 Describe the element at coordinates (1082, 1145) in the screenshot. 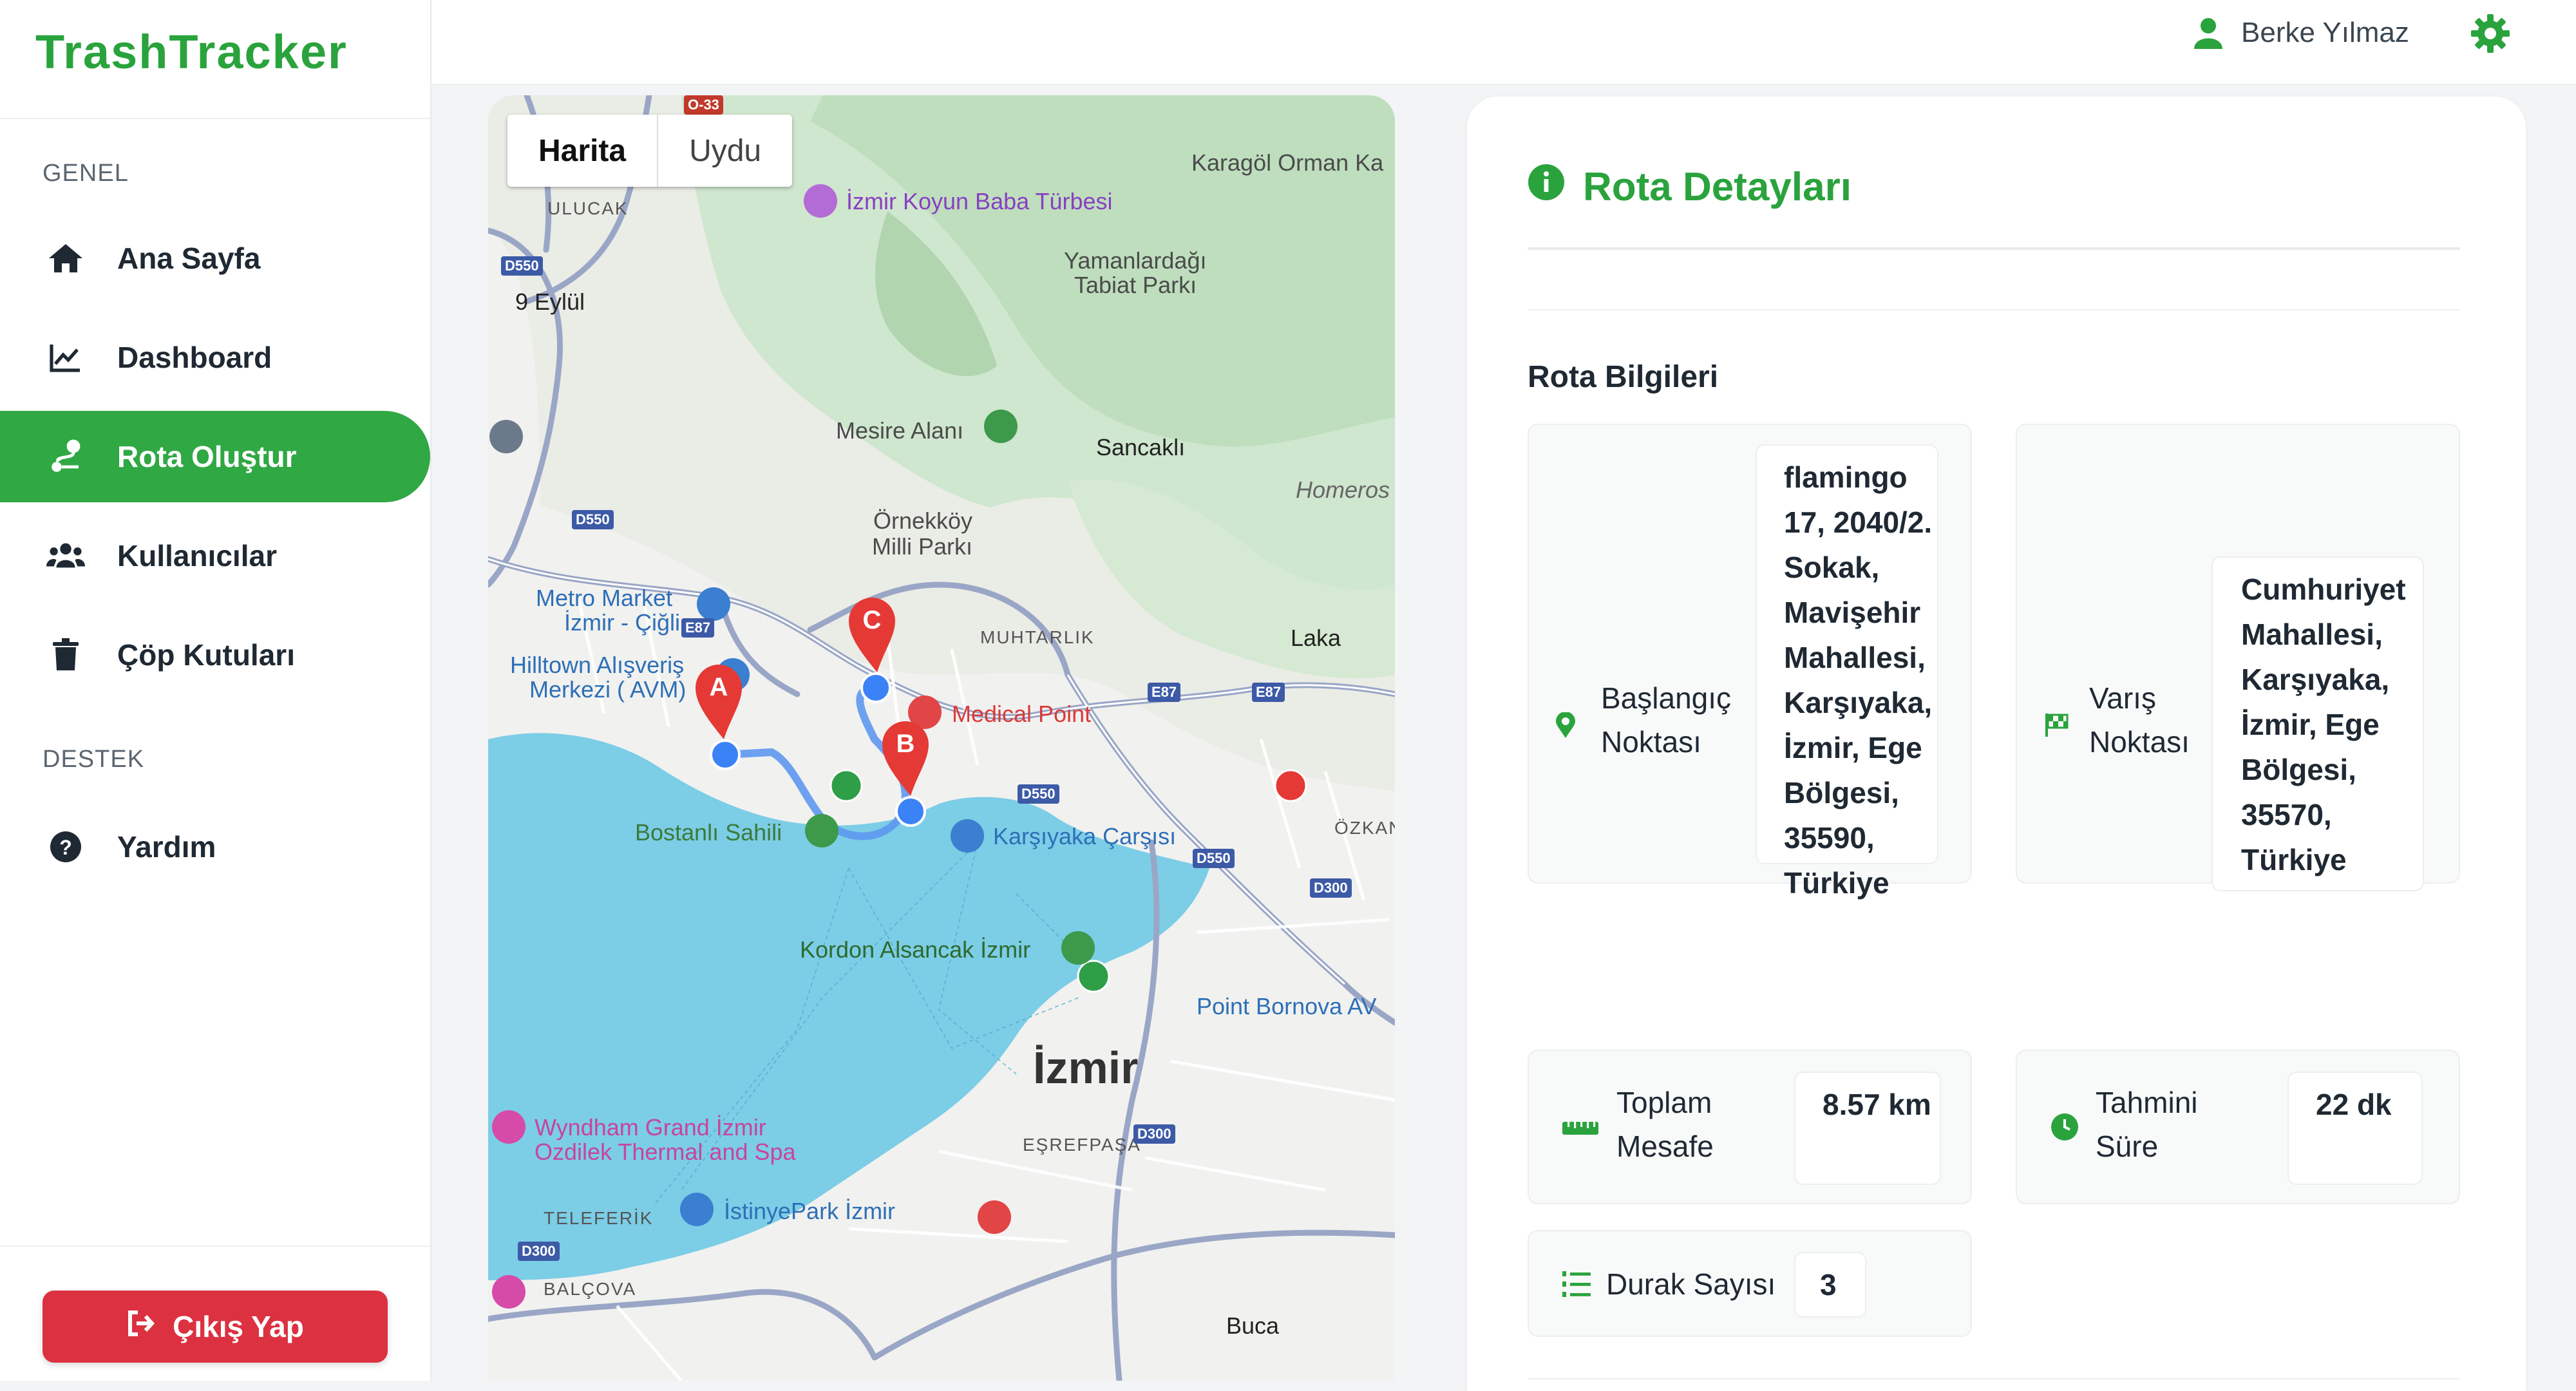

I see `map-label: EŞREFPAŞA` at that location.